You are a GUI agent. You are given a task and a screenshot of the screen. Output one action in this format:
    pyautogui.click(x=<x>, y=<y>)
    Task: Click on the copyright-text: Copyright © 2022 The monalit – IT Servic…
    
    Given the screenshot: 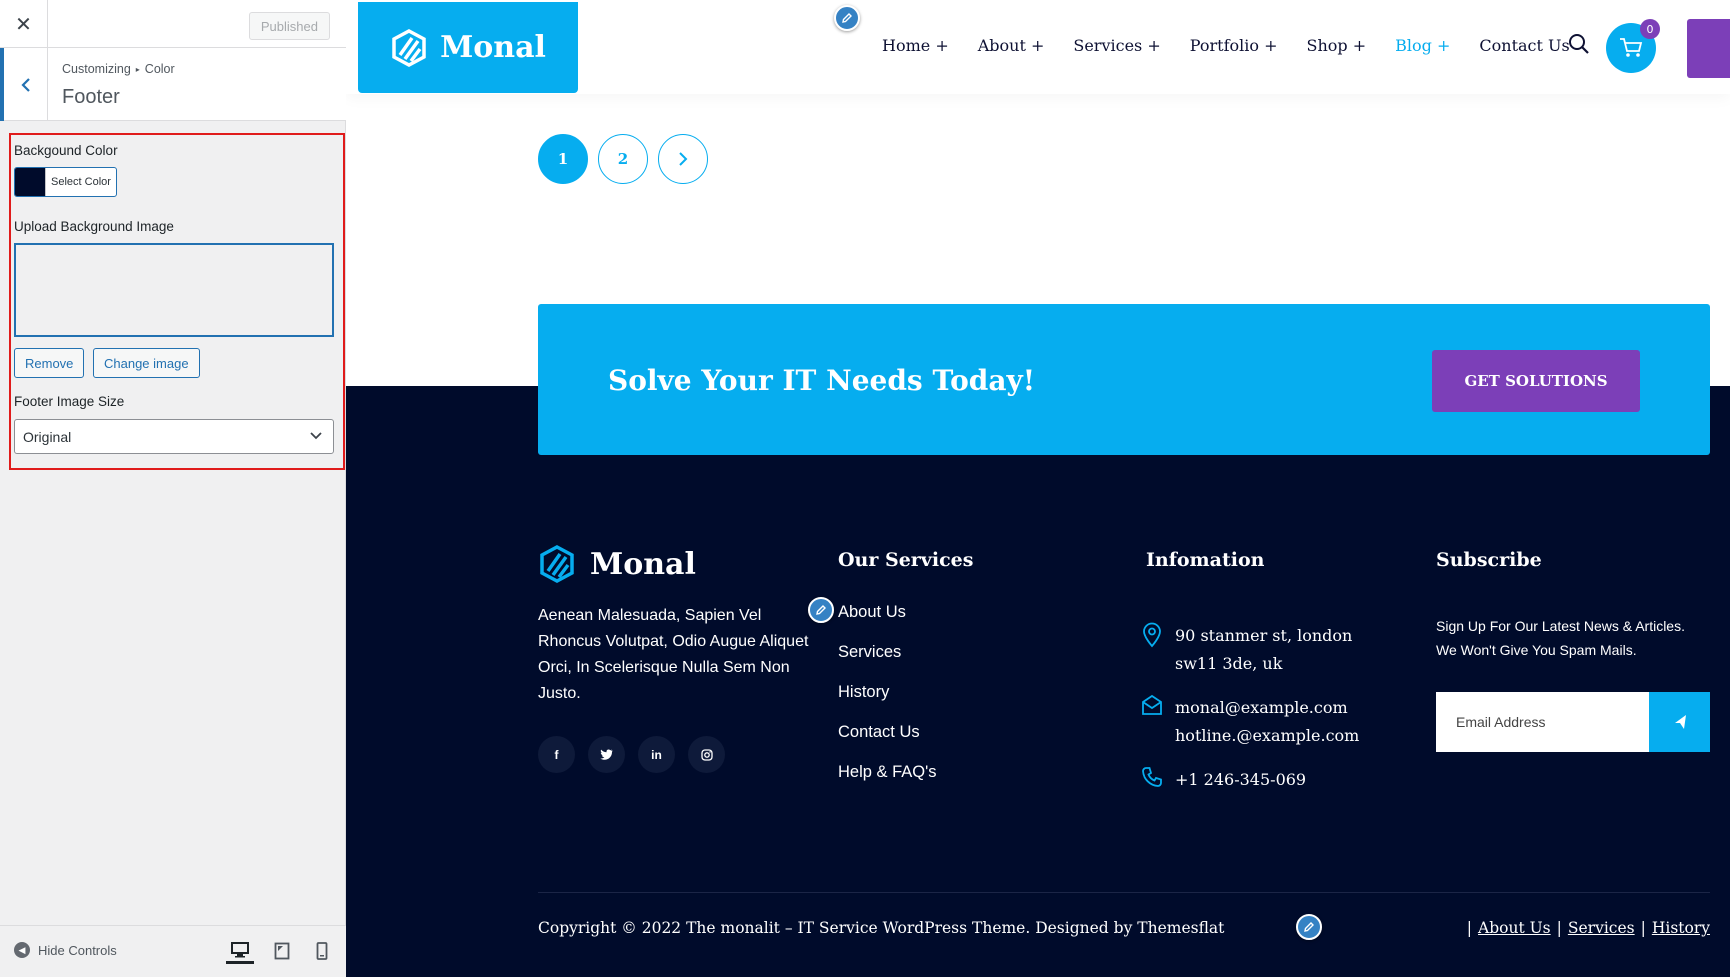 What is the action you would take?
    pyautogui.click(x=881, y=928)
    